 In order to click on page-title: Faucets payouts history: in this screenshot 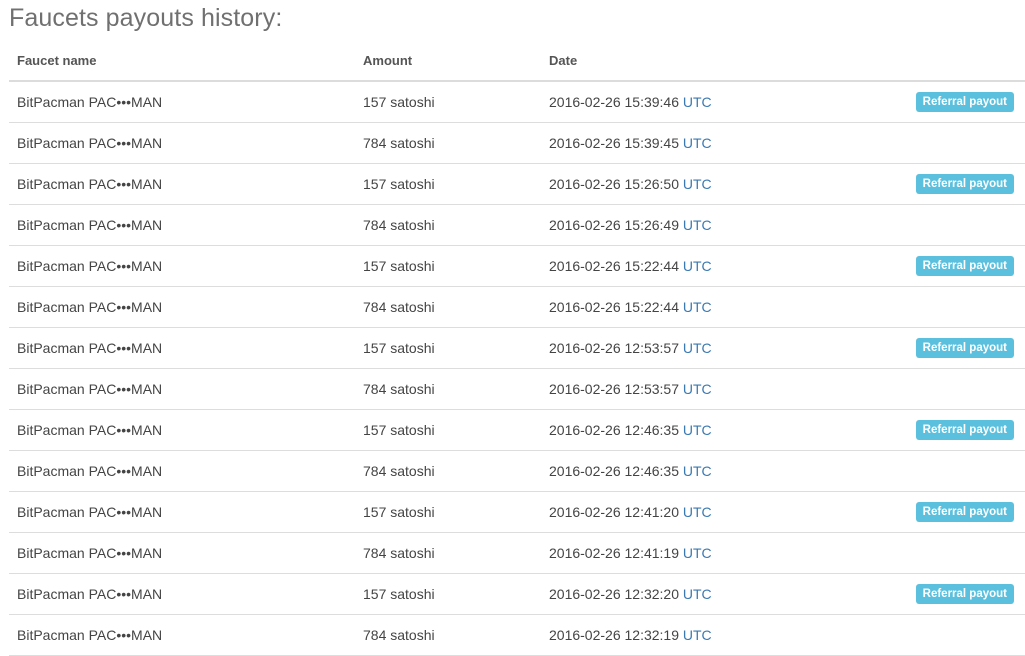, I will do `click(146, 18)`.